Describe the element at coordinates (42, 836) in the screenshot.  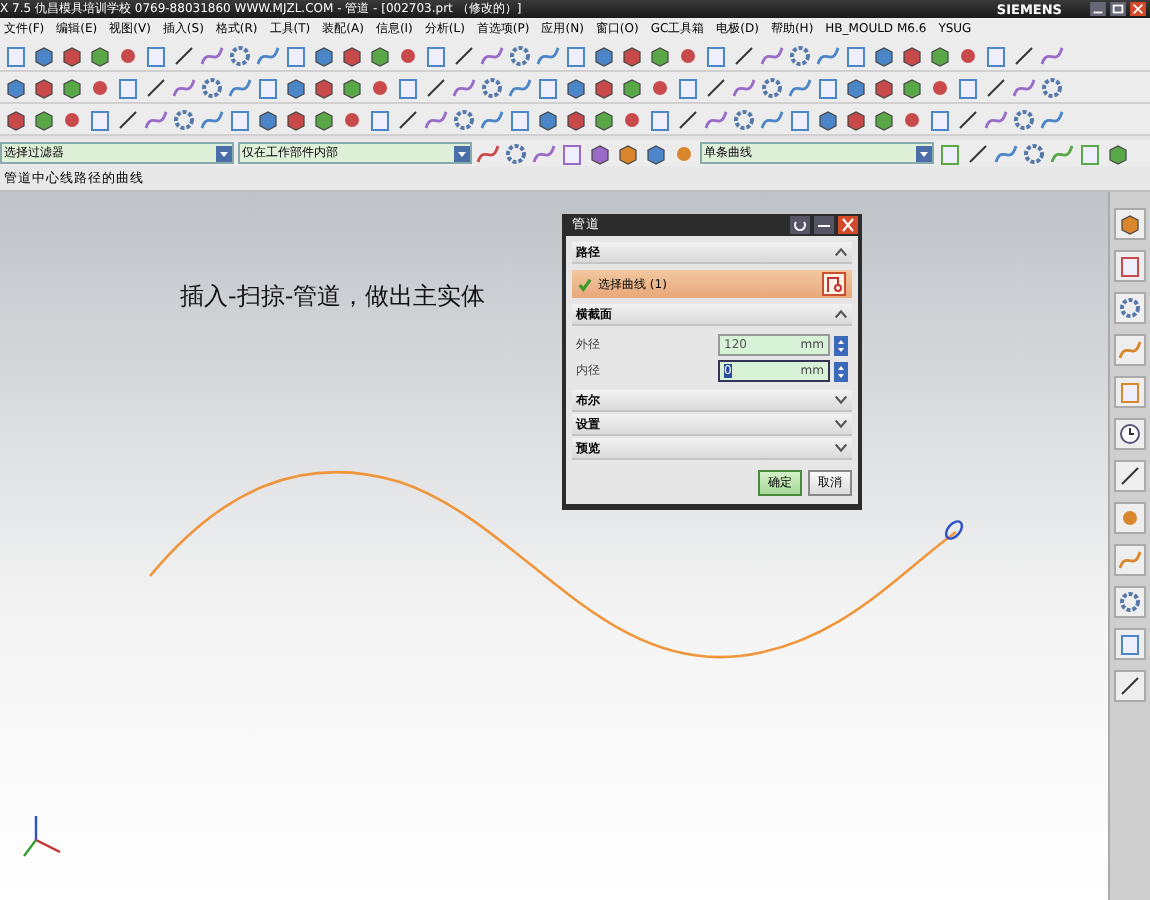
I see `axis-triad` at that location.